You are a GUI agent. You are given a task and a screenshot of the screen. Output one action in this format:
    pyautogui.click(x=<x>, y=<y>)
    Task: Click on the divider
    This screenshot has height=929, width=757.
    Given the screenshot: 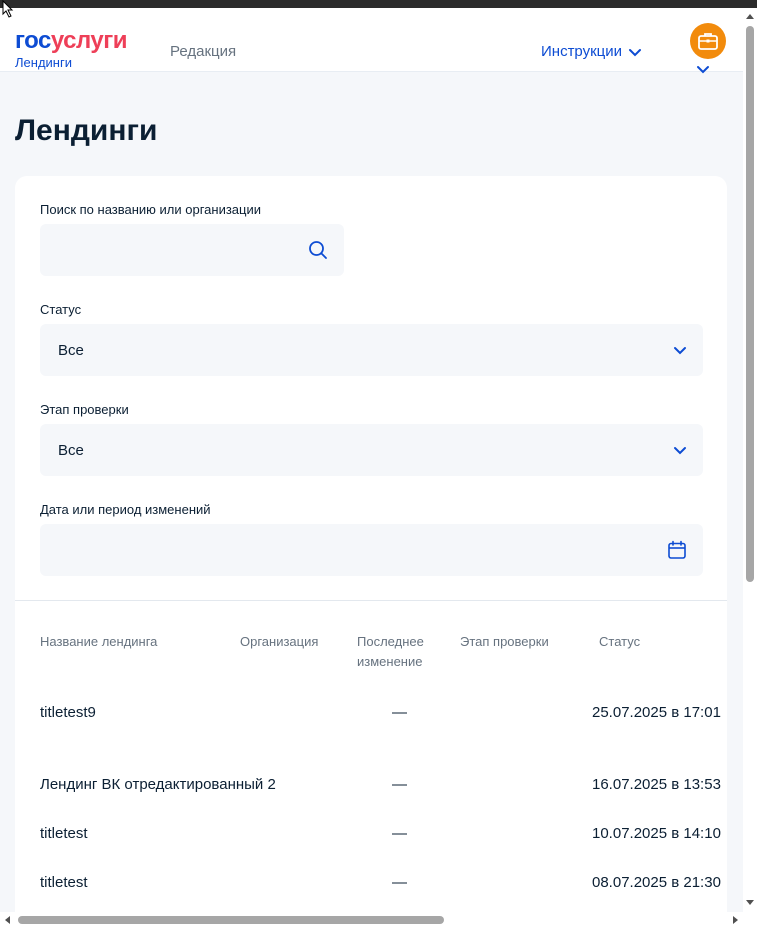 What is the action you would take?
    pyautogui.click(x=371, y=600)
    